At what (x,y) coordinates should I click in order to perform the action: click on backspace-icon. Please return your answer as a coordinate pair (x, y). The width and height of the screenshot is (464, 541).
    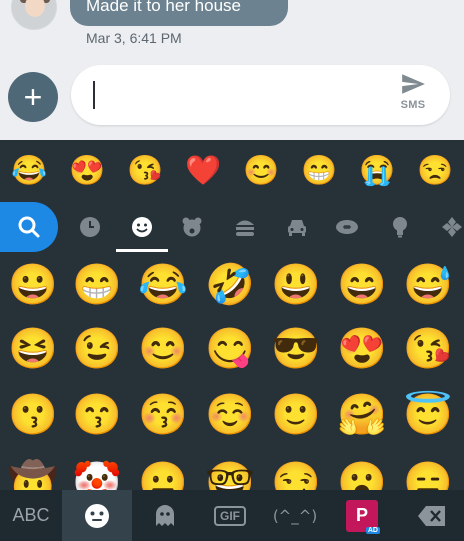
    Looking at the image, I should click on (431, 515).